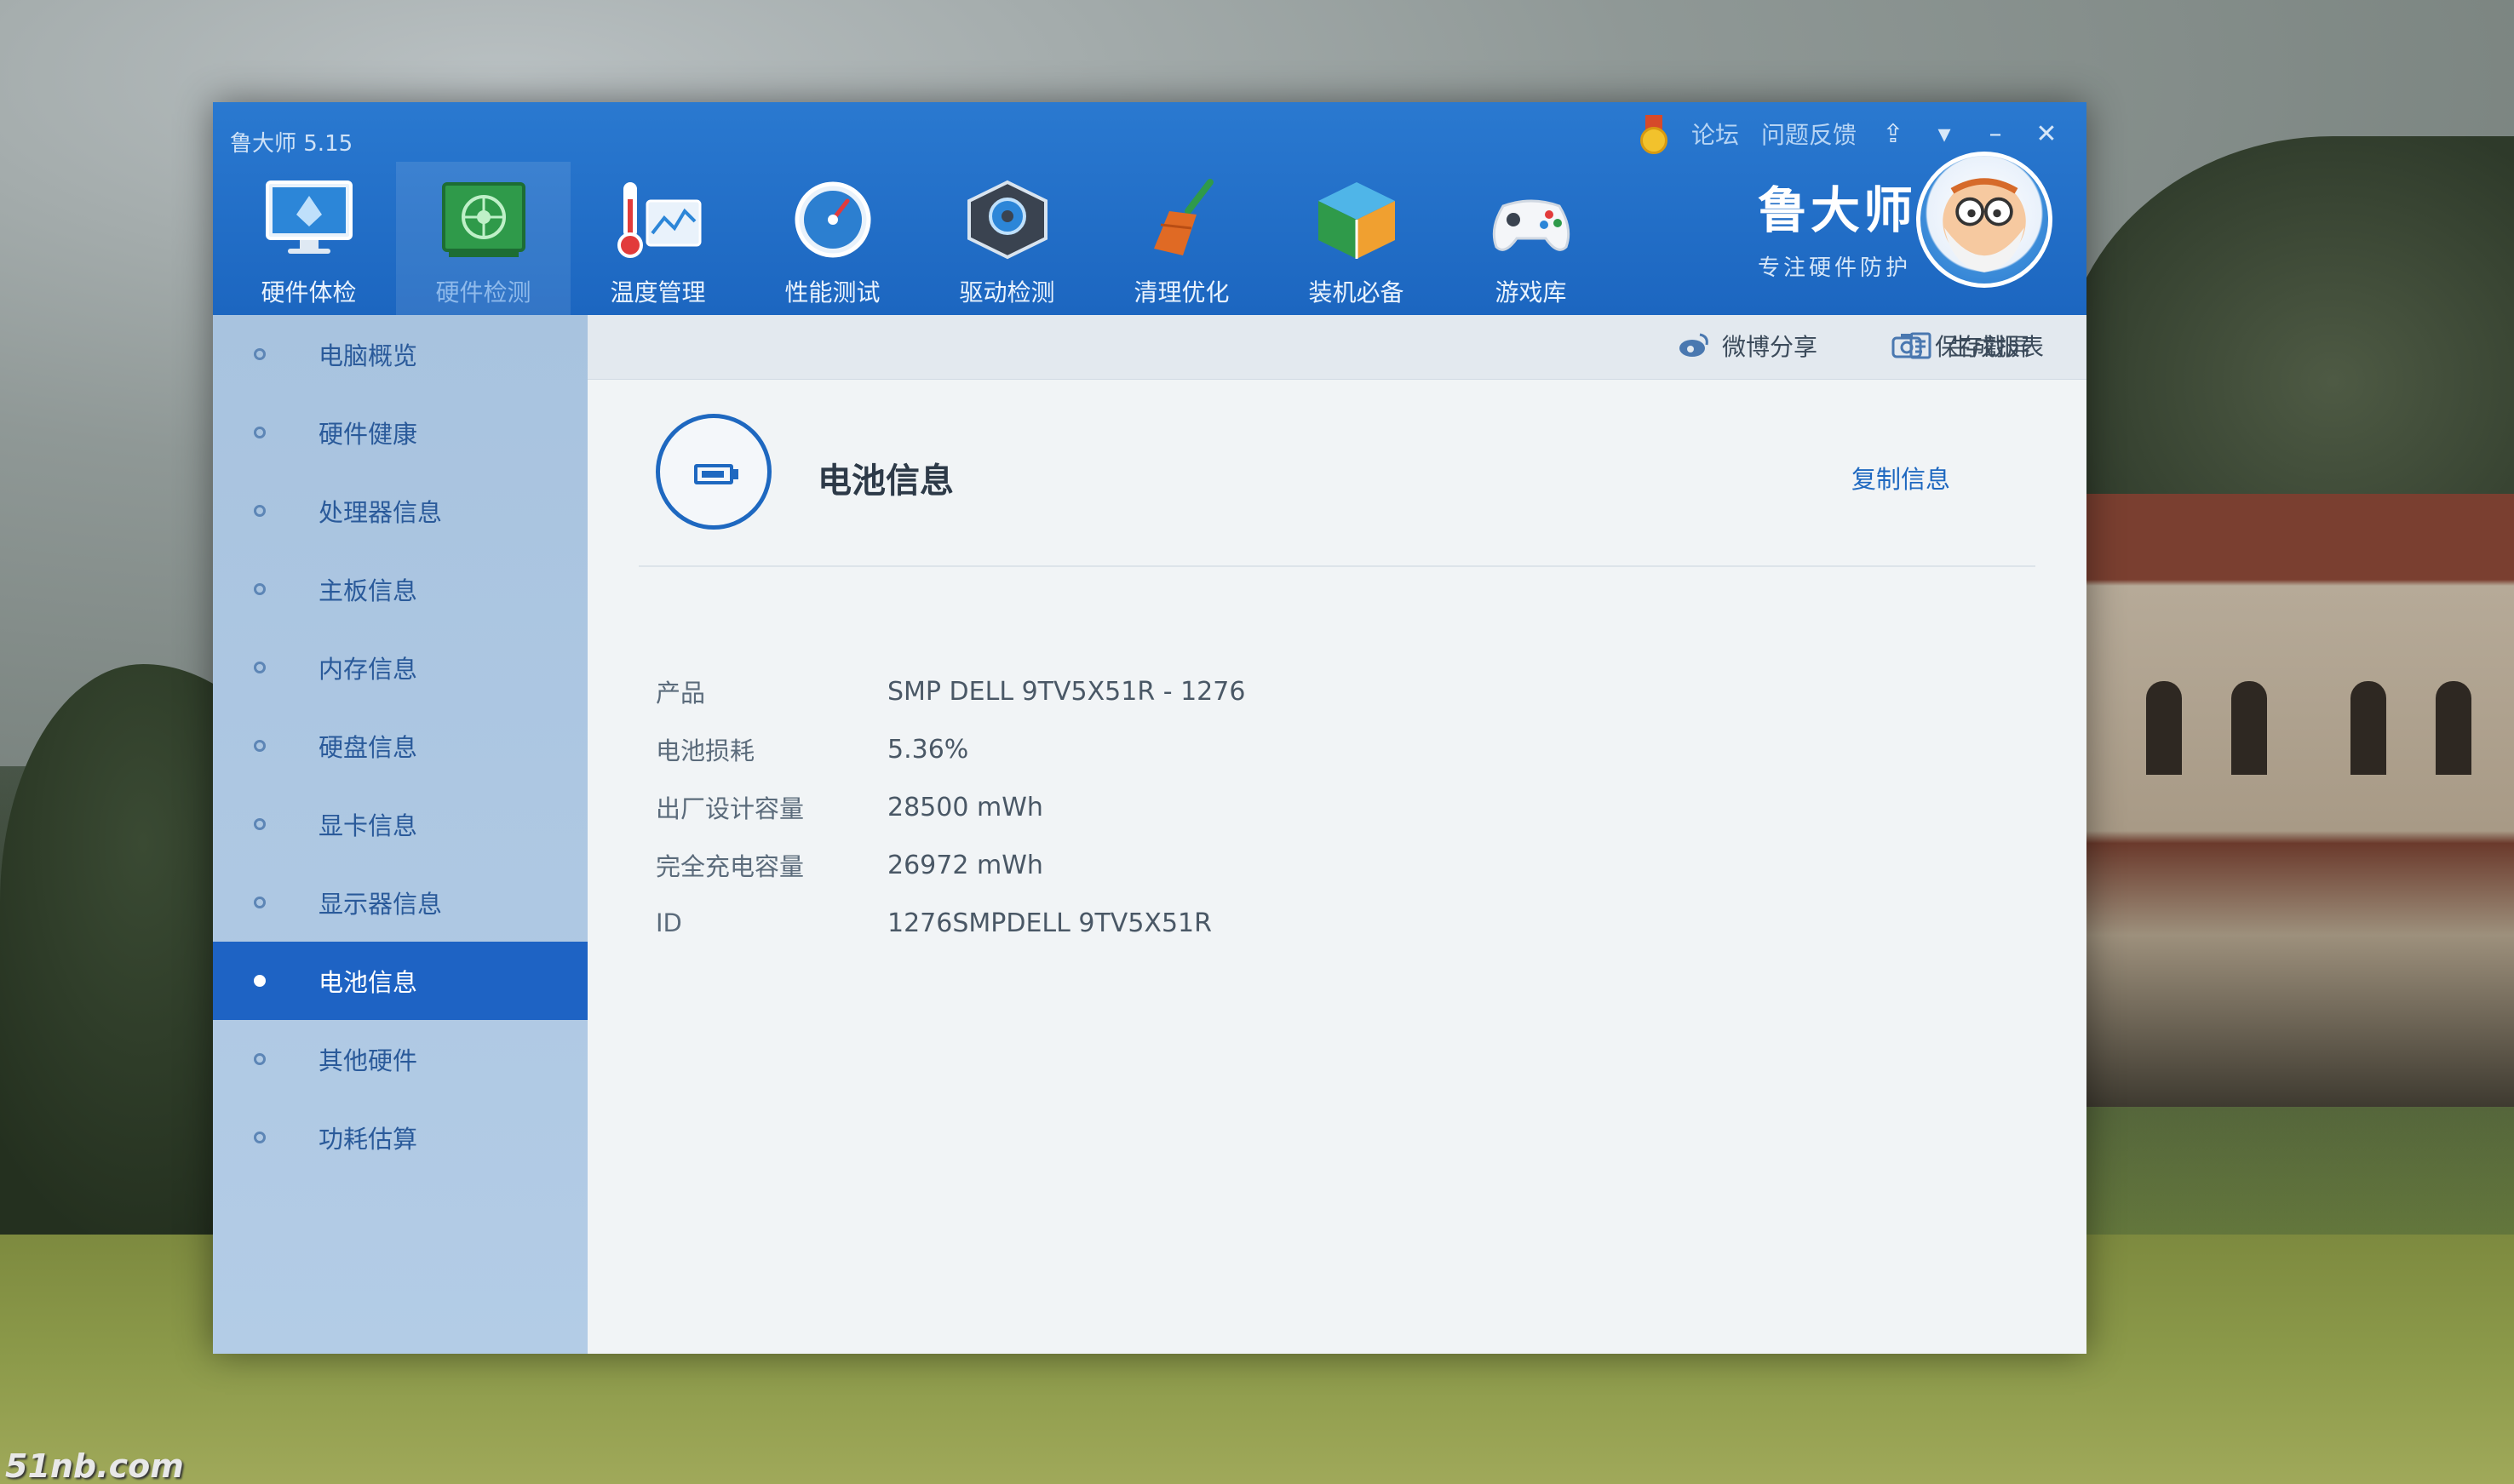 The image size is (2514, 1484). Describe the element at coordinates (1770, 347) in the screenshot. I see `action-label: 微博分享` at that location.